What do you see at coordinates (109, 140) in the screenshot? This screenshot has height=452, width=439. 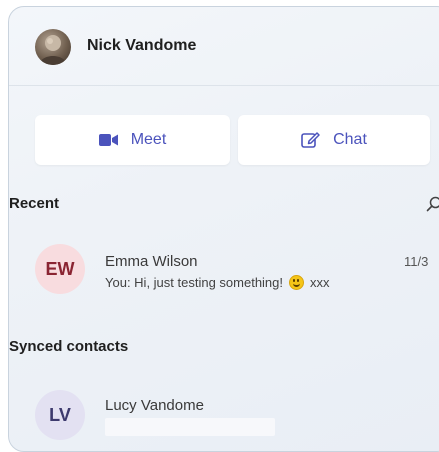 I see `video-camera-icon` at bounding box center [109, 140].